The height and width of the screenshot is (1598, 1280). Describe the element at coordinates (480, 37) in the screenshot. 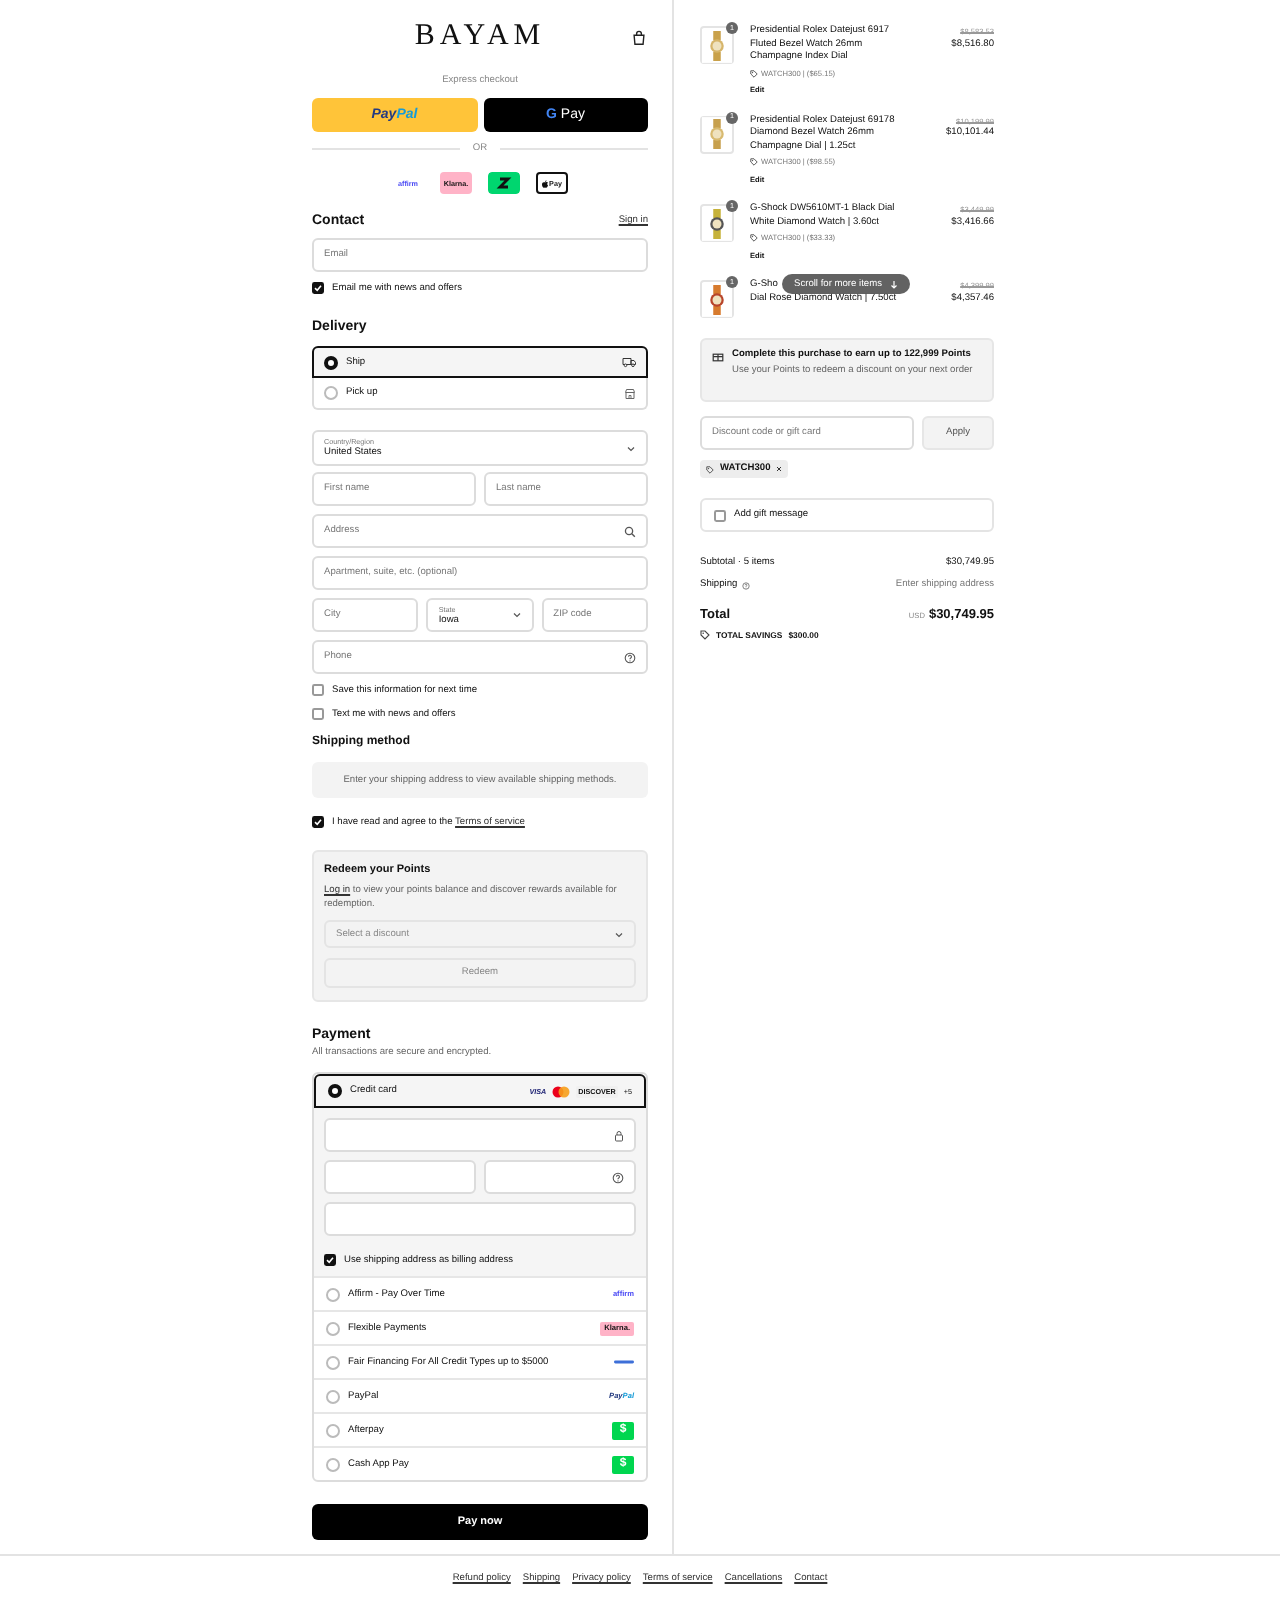

I see `store-logo: BAYAM` at that location.